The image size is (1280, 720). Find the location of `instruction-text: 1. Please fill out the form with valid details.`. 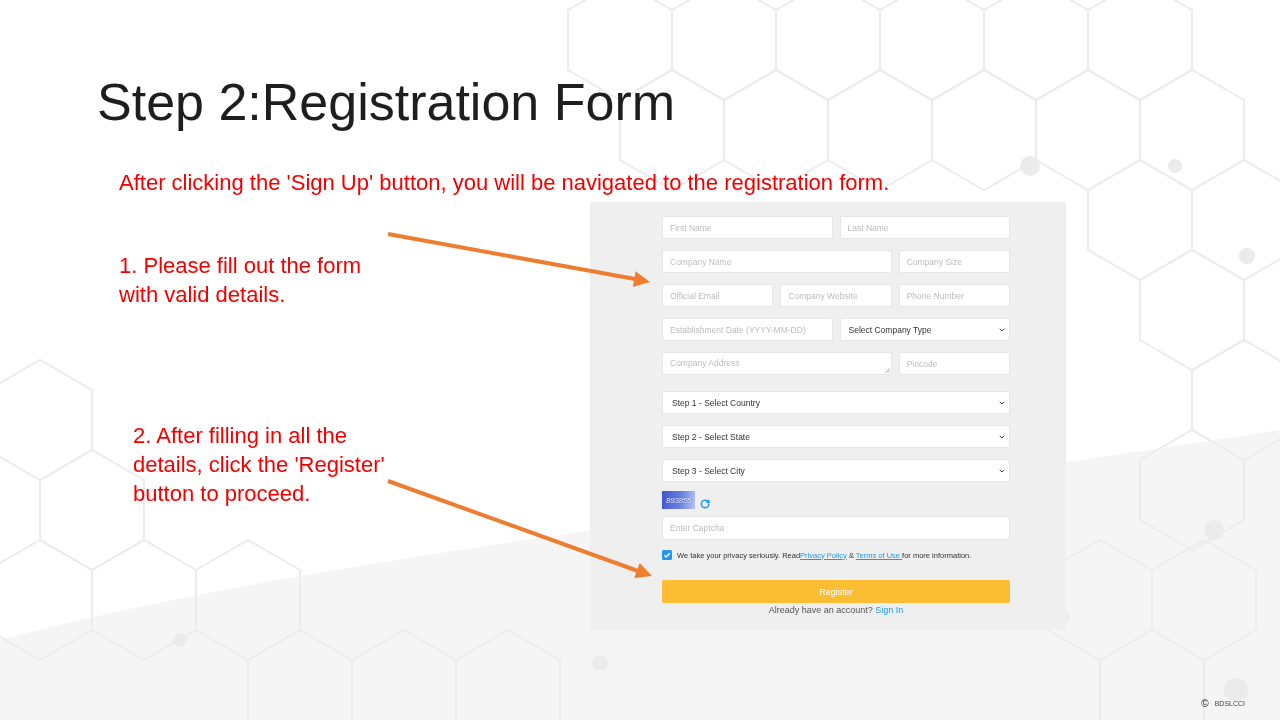

instruction-text: 1. Please fill out the form with valid details. is located at coordinates (240, 280).